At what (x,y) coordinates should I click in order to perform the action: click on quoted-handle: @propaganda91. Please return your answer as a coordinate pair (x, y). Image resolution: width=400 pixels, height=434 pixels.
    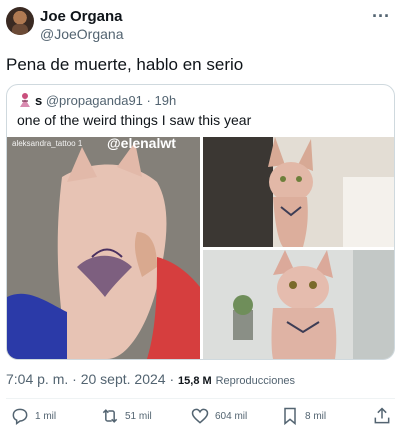
    Looking at the image, I should click on (94, 100).